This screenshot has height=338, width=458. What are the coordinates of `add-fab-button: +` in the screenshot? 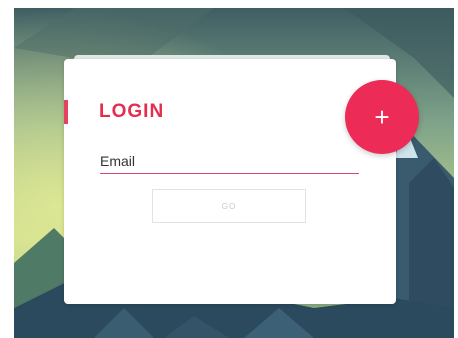 It's located at (382, 117).